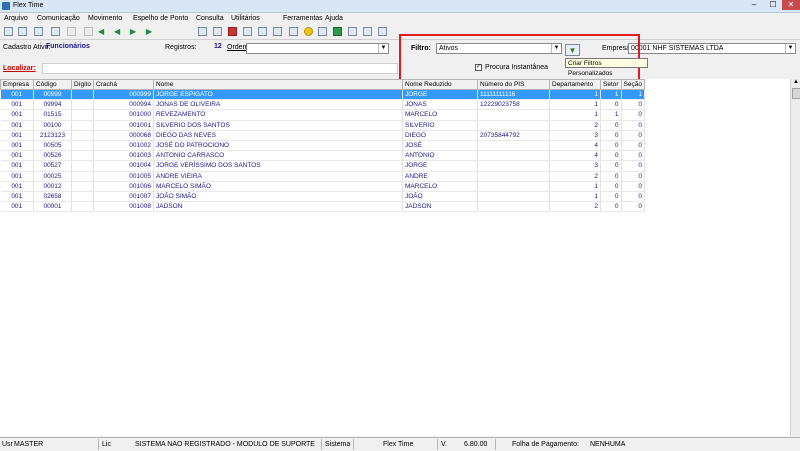  What do you see at coordinates (220, 68) in the screenshot?
I see `search-input` at bounding box center [220, 68].